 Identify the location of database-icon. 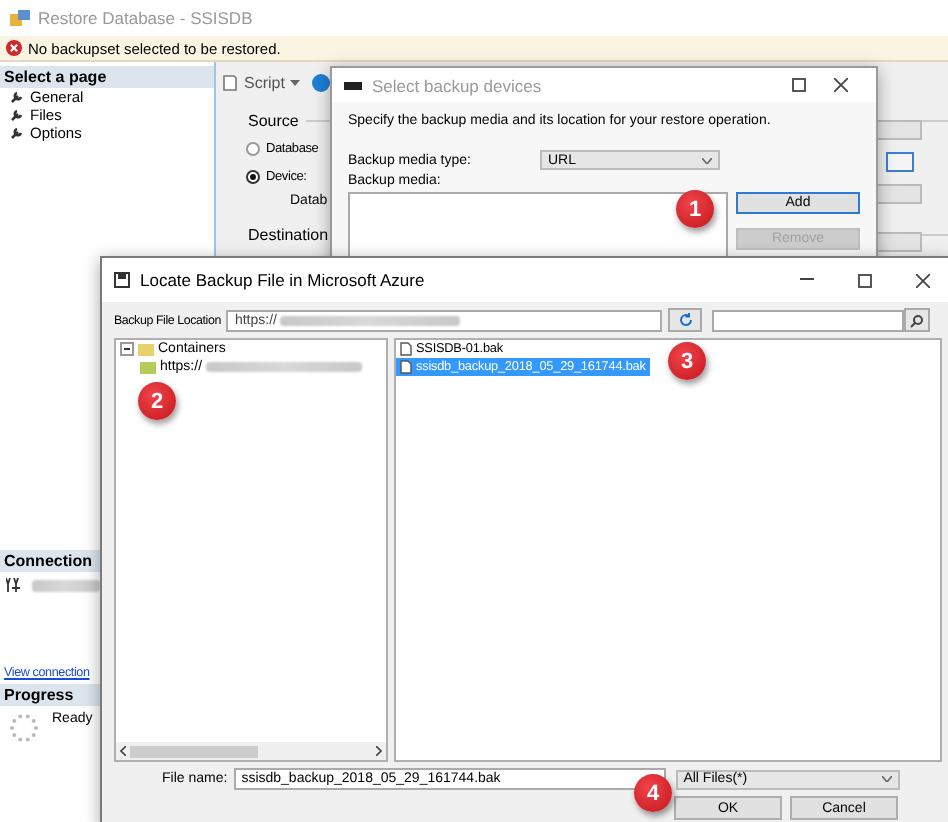
(20, 18).